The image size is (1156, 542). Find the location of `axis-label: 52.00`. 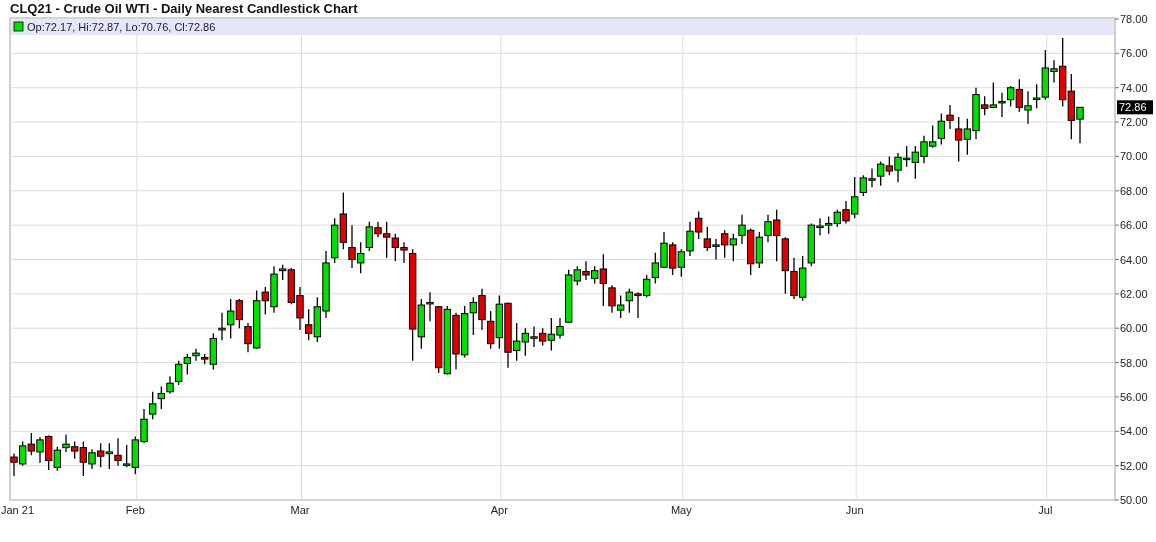

axis-label: 52.00 is located at coordinates (1134, 465).